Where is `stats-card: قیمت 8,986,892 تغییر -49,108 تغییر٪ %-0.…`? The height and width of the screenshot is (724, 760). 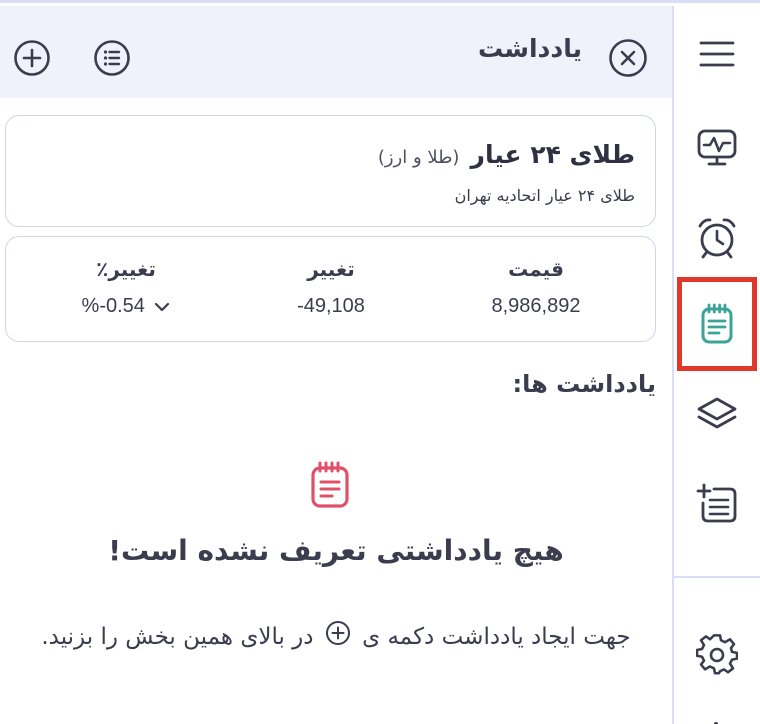
stats-card: قیمت 8,986,892 تغییر -49,108 تغییر٪ %-0.… is located at coordinates (330, 289).